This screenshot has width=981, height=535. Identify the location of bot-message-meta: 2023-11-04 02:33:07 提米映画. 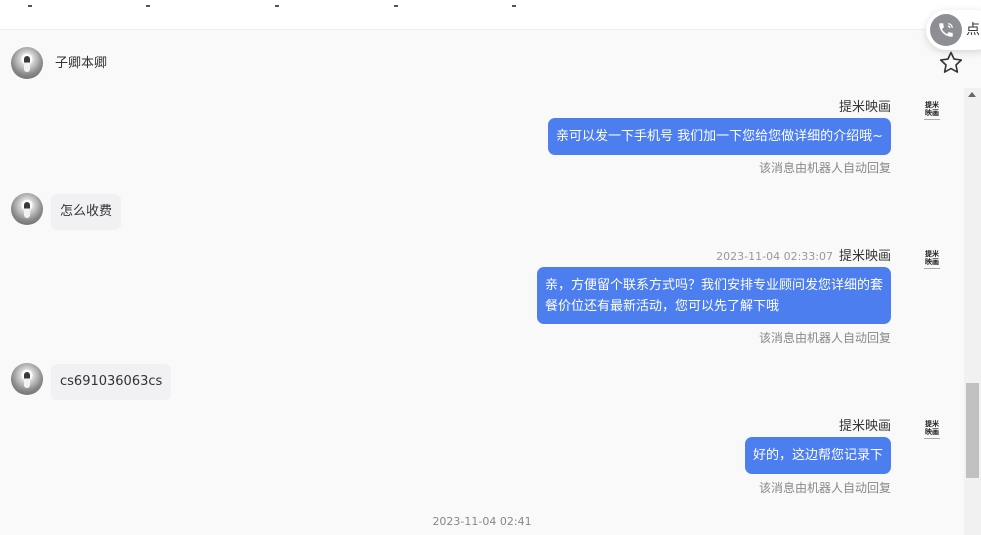
(803, 257).